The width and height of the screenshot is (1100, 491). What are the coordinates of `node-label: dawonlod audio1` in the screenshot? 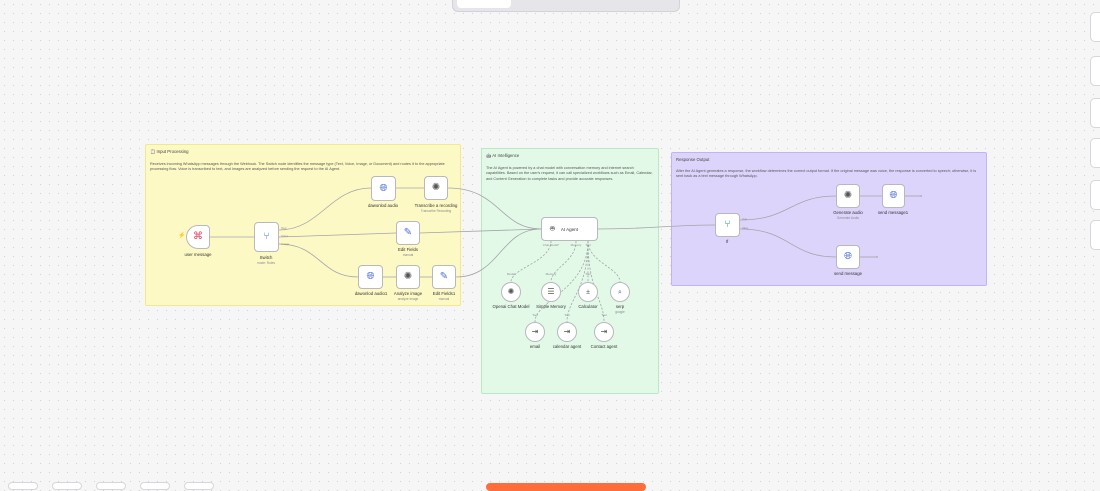 It's located at (371, 293).